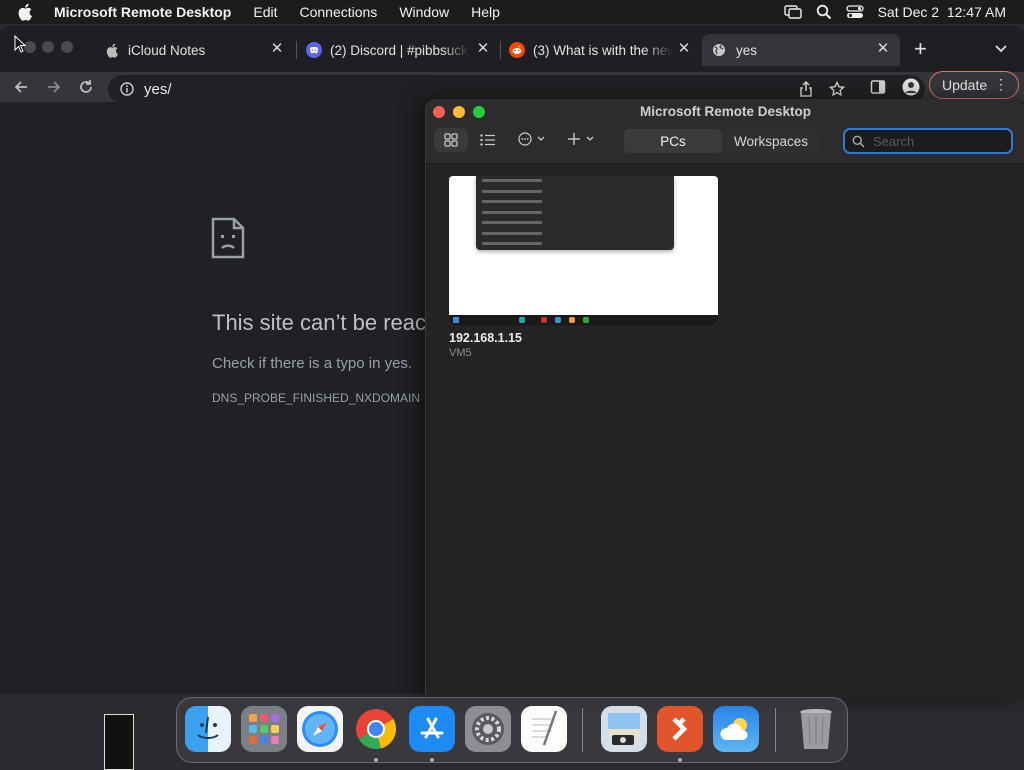 The image size is (1024, 770). I want to click on search-icon, so click(858, 141).